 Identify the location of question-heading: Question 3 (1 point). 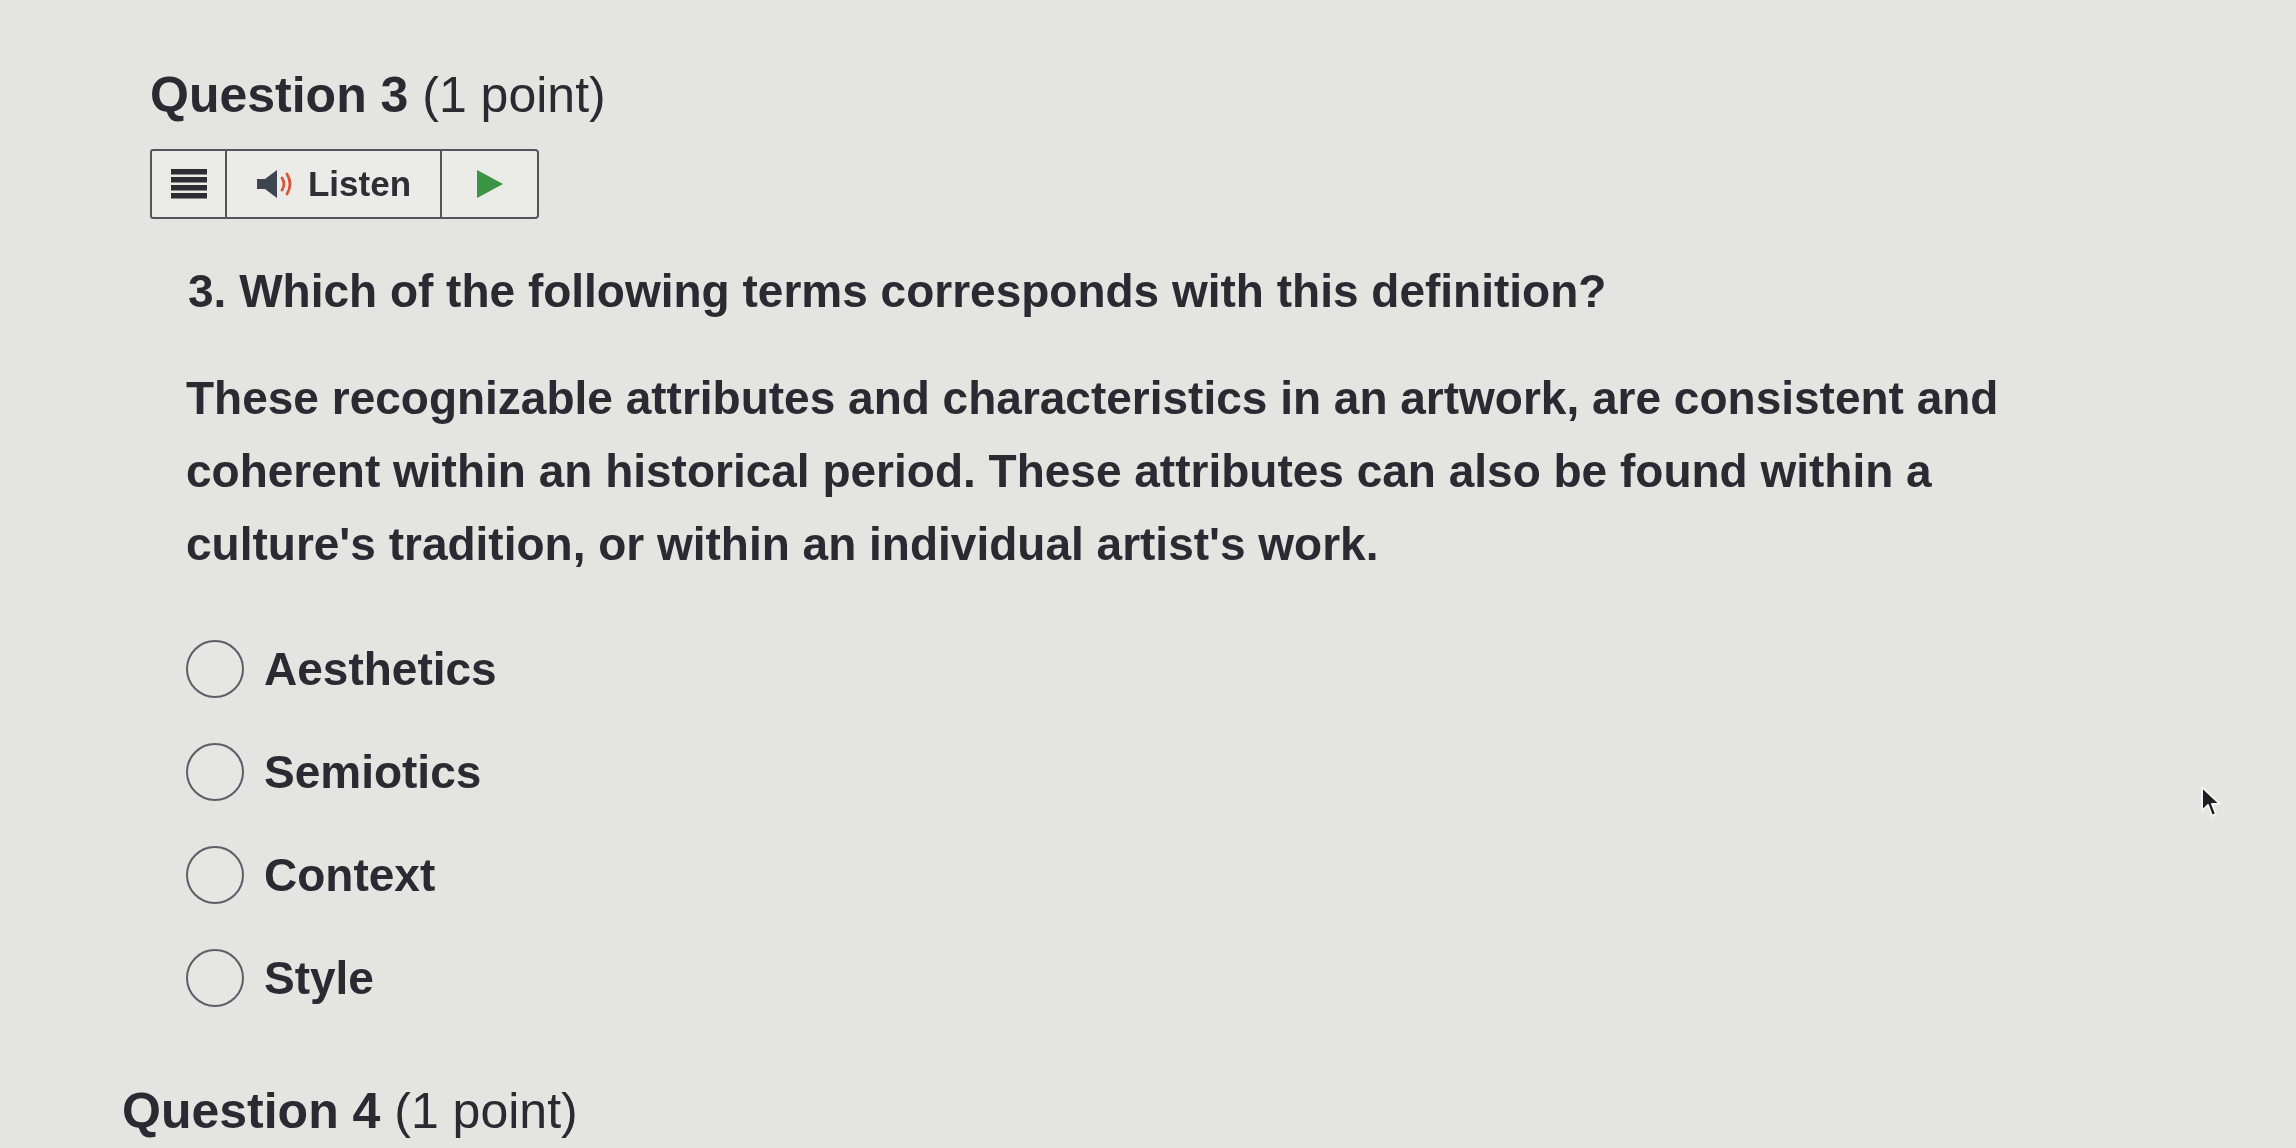
(378, 95).